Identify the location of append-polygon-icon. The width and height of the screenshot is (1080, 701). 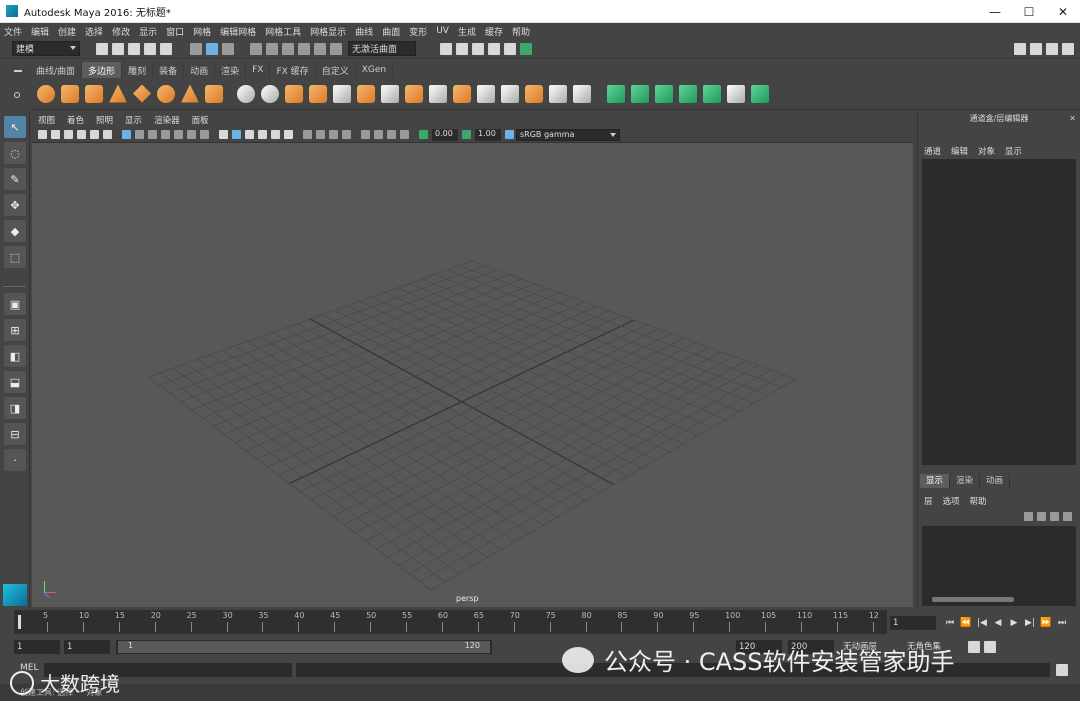
(534, 93).